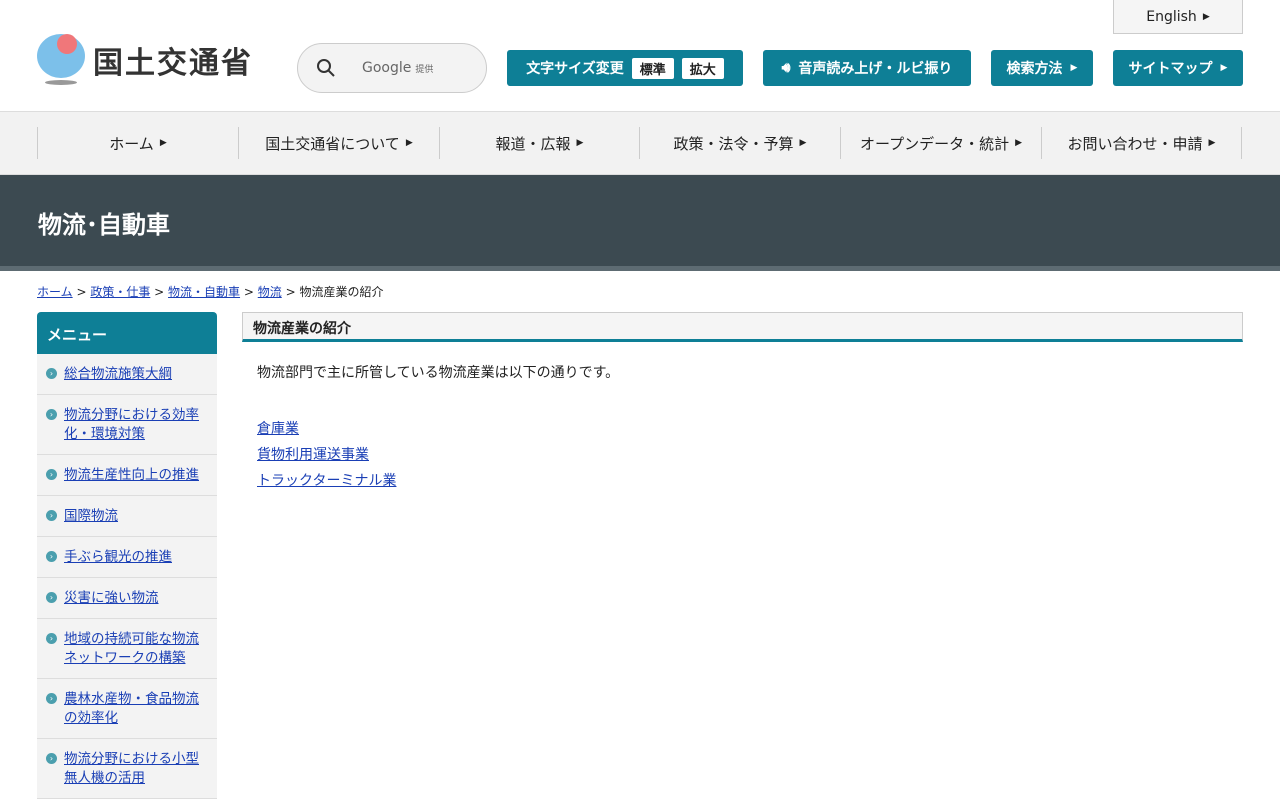 This screenshot has width=1280, height=800. What do you see at coordinates (131, 708) in the screenshot?
I see `sidebar-link: 農林水産物・食品物流の効率化` at bounding box center [131, 708].